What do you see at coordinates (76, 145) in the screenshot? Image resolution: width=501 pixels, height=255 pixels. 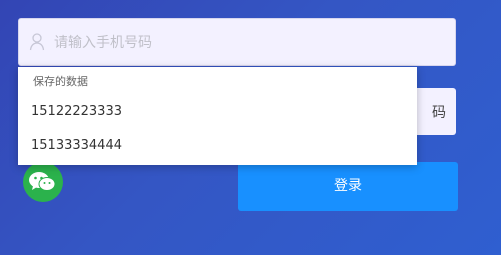 I see `autocomplete-item: 15133334444` at bounding box center [76, 145].